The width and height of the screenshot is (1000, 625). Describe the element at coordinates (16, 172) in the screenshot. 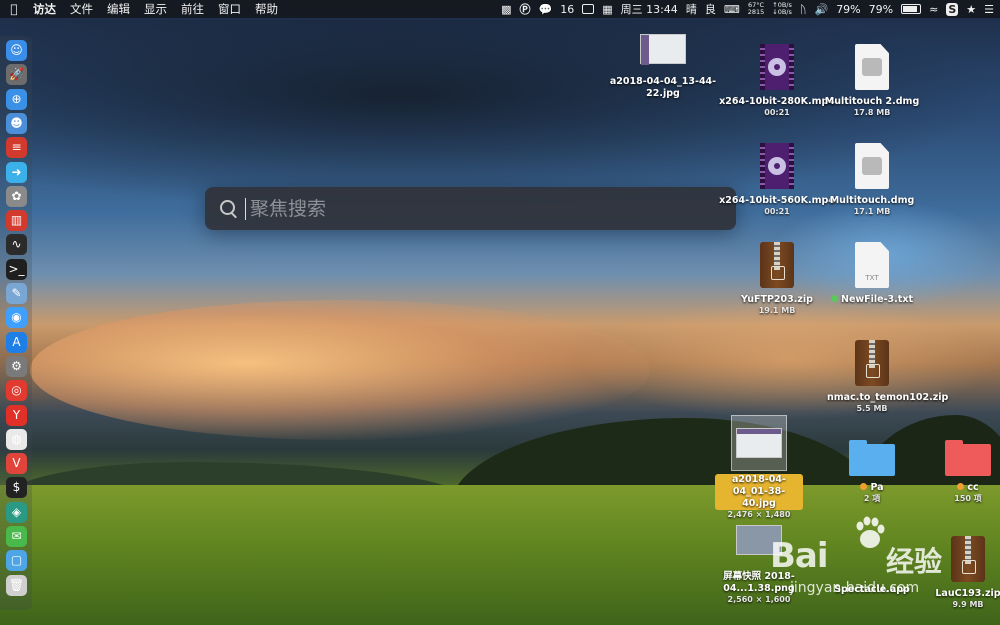

I see `migration-icon: ➜` at that location.